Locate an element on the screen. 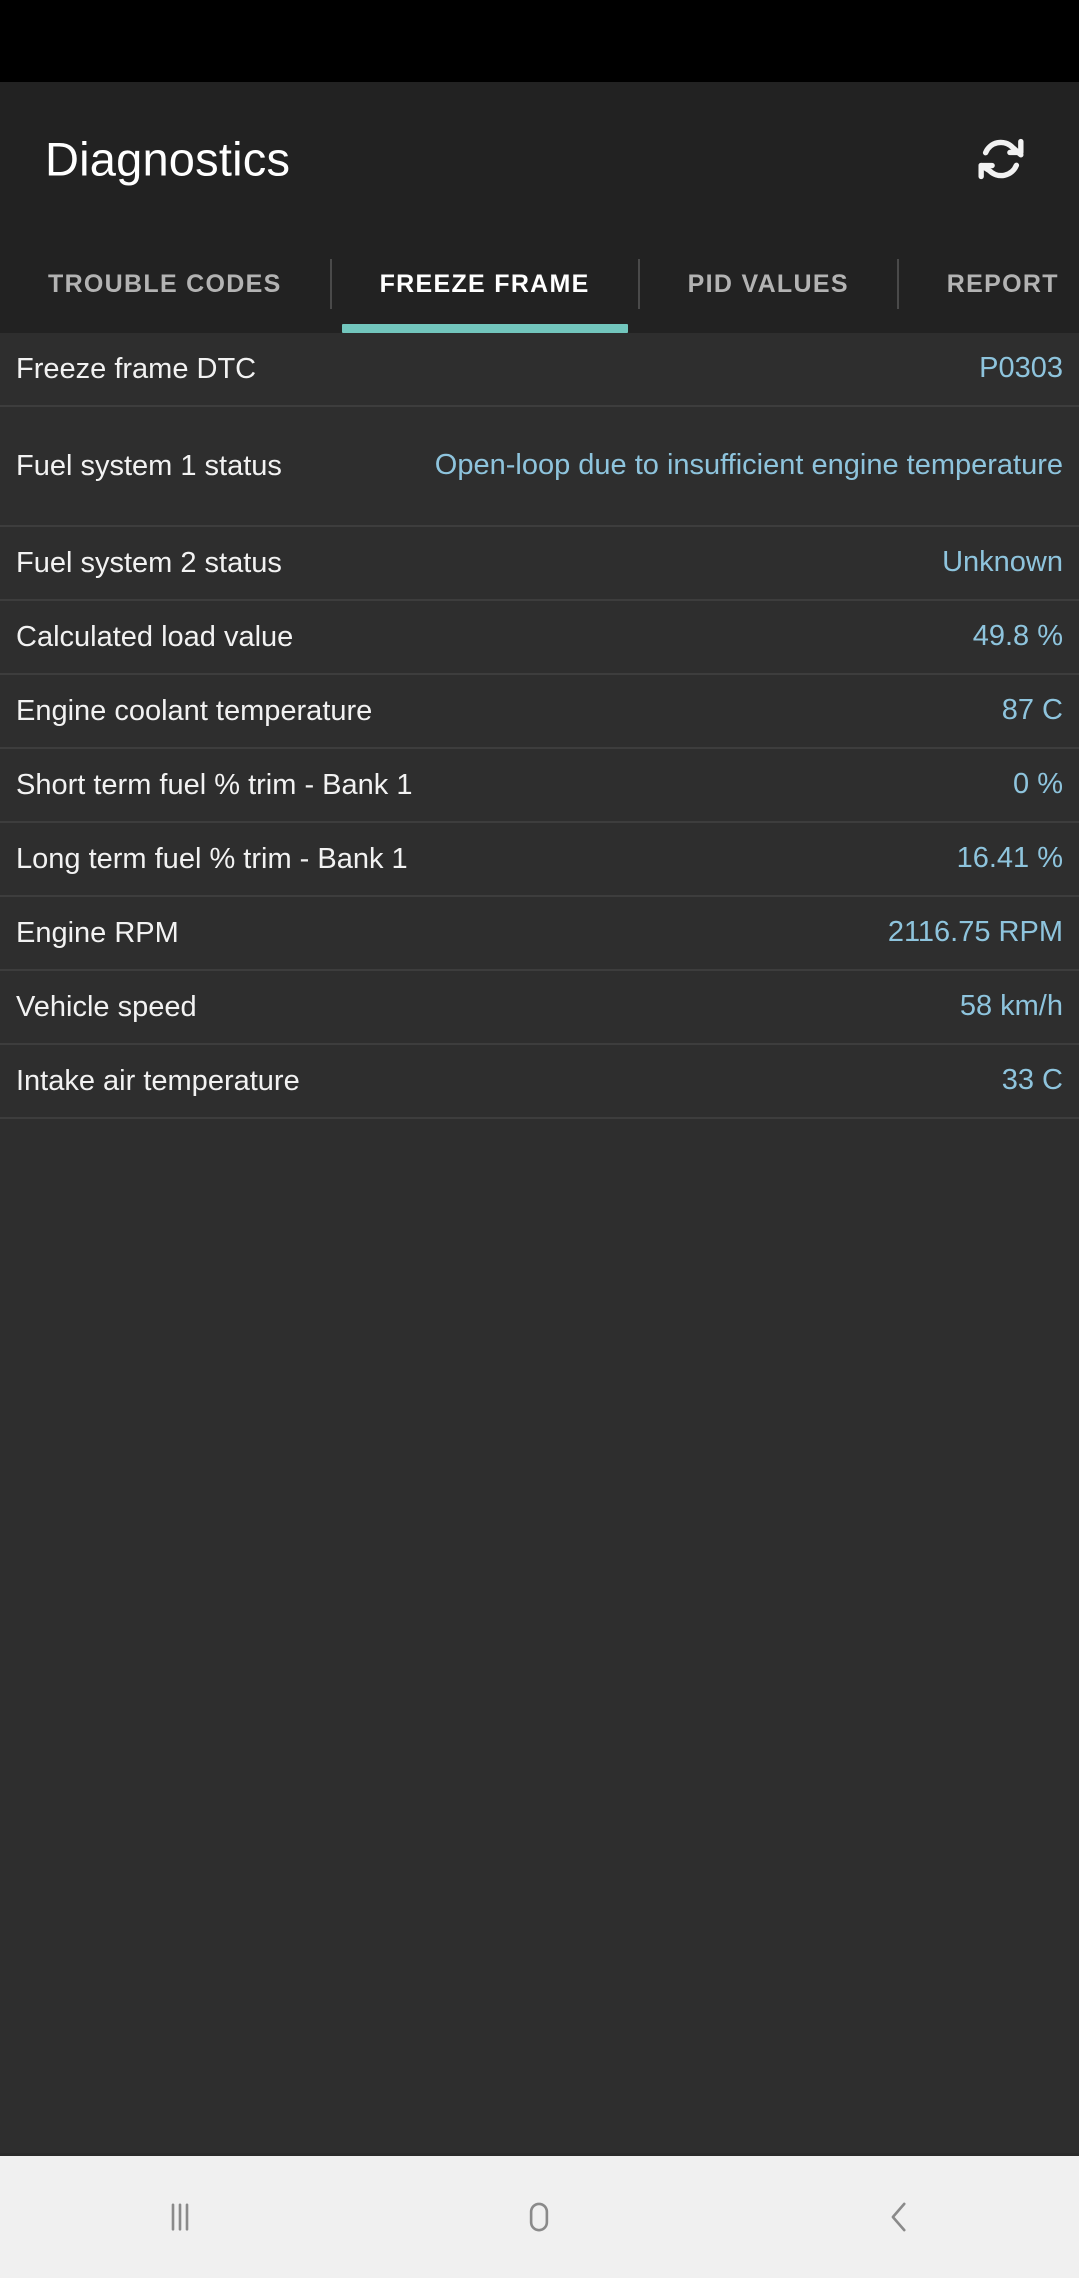 This screenshot has height=2278, width=1079. tab-report: REPORT is located at coordinates (989, 284).